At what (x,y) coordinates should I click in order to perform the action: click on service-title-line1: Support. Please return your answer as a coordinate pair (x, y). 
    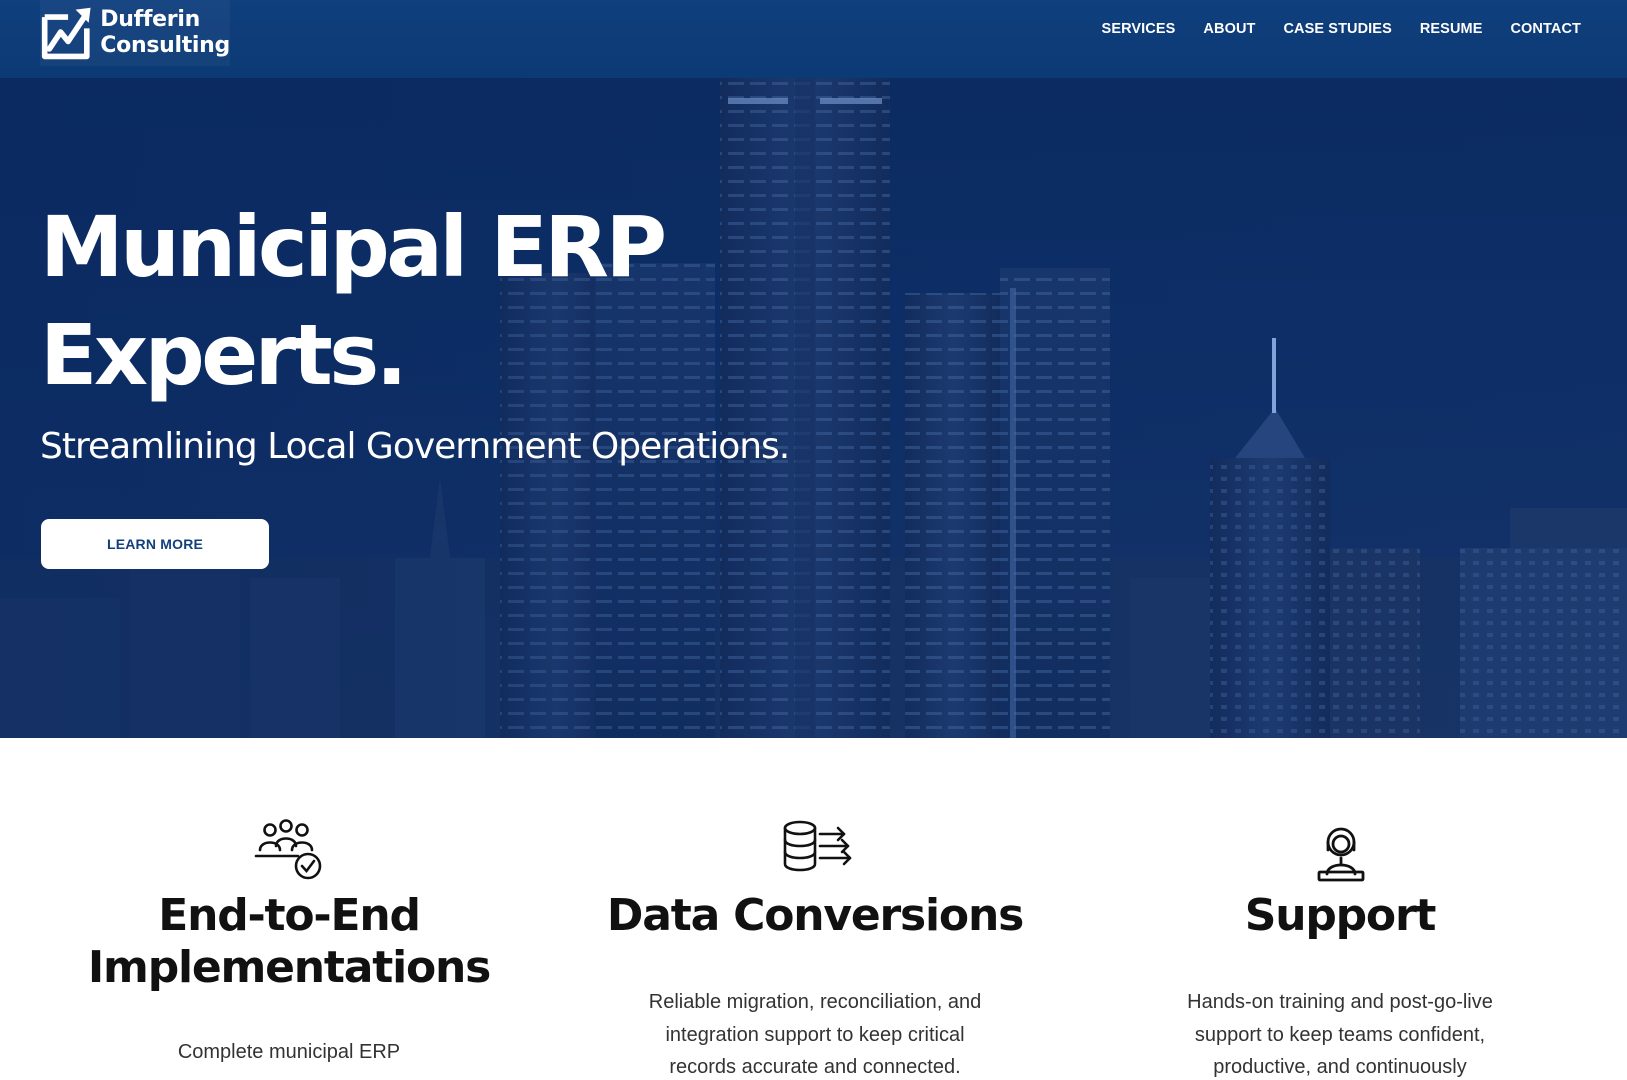
    Looking at the image, I should click on (1340, 915).